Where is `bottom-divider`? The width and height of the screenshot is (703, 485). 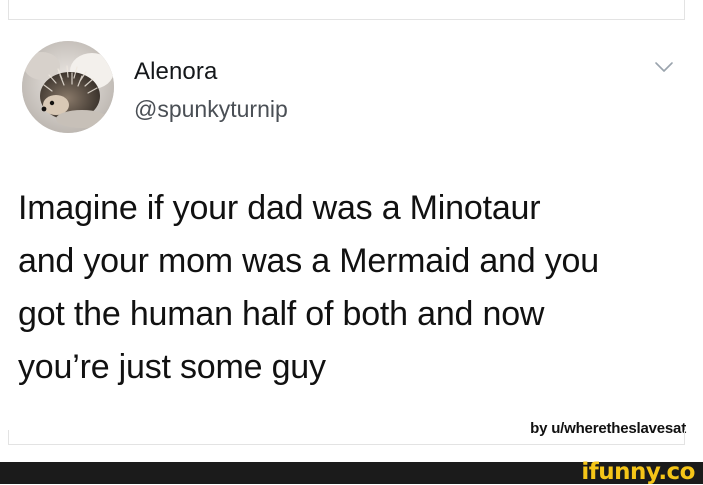 bottom-divider is located at coordinates (346, 444).